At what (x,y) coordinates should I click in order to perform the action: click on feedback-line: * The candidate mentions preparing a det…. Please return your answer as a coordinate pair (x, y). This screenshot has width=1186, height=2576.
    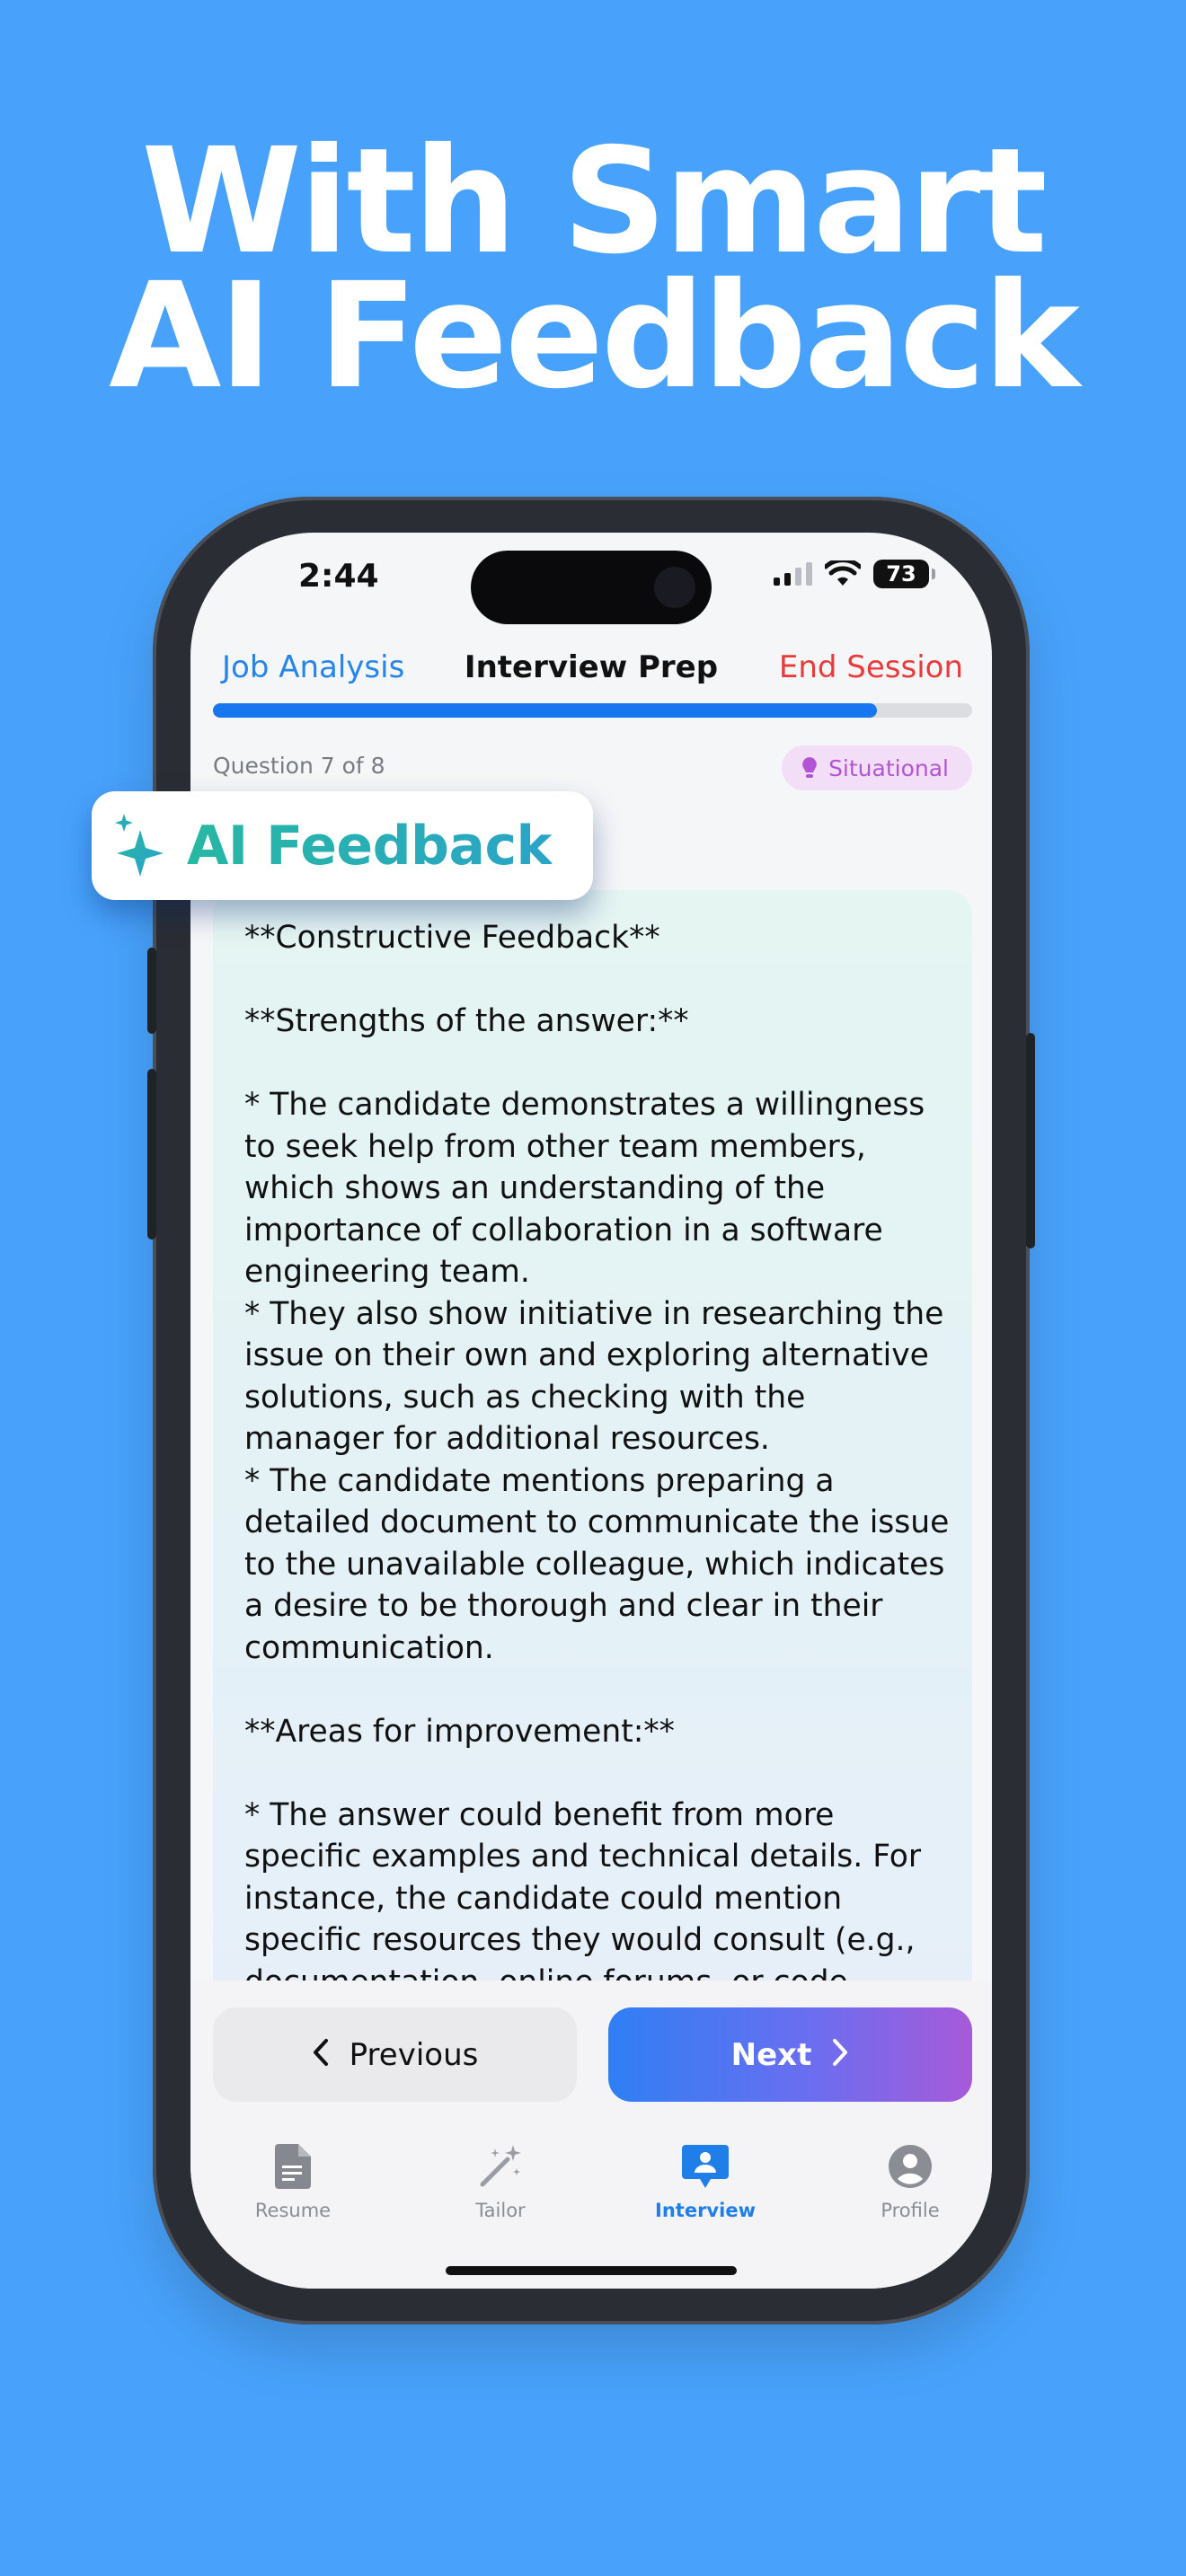
    Looking at the image, I should click on (597, 1564).